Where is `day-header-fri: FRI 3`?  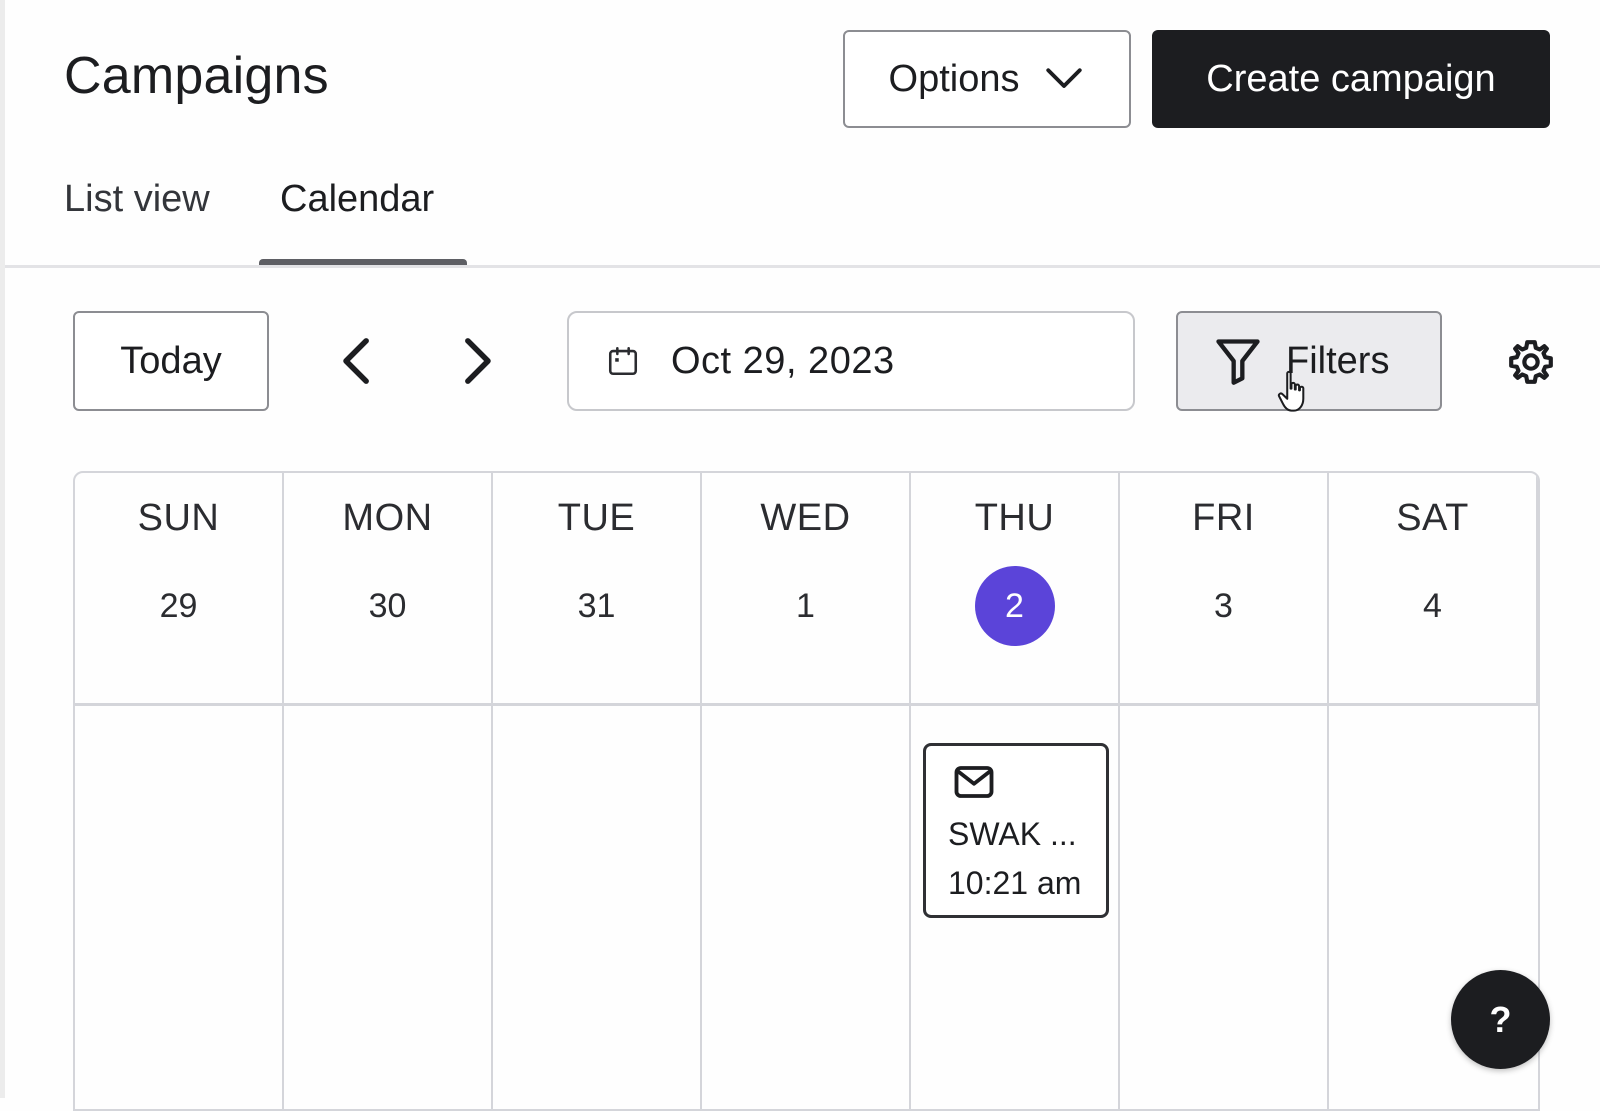 day-header-fri: FRI 3 is located at coordinates (1224, 589).